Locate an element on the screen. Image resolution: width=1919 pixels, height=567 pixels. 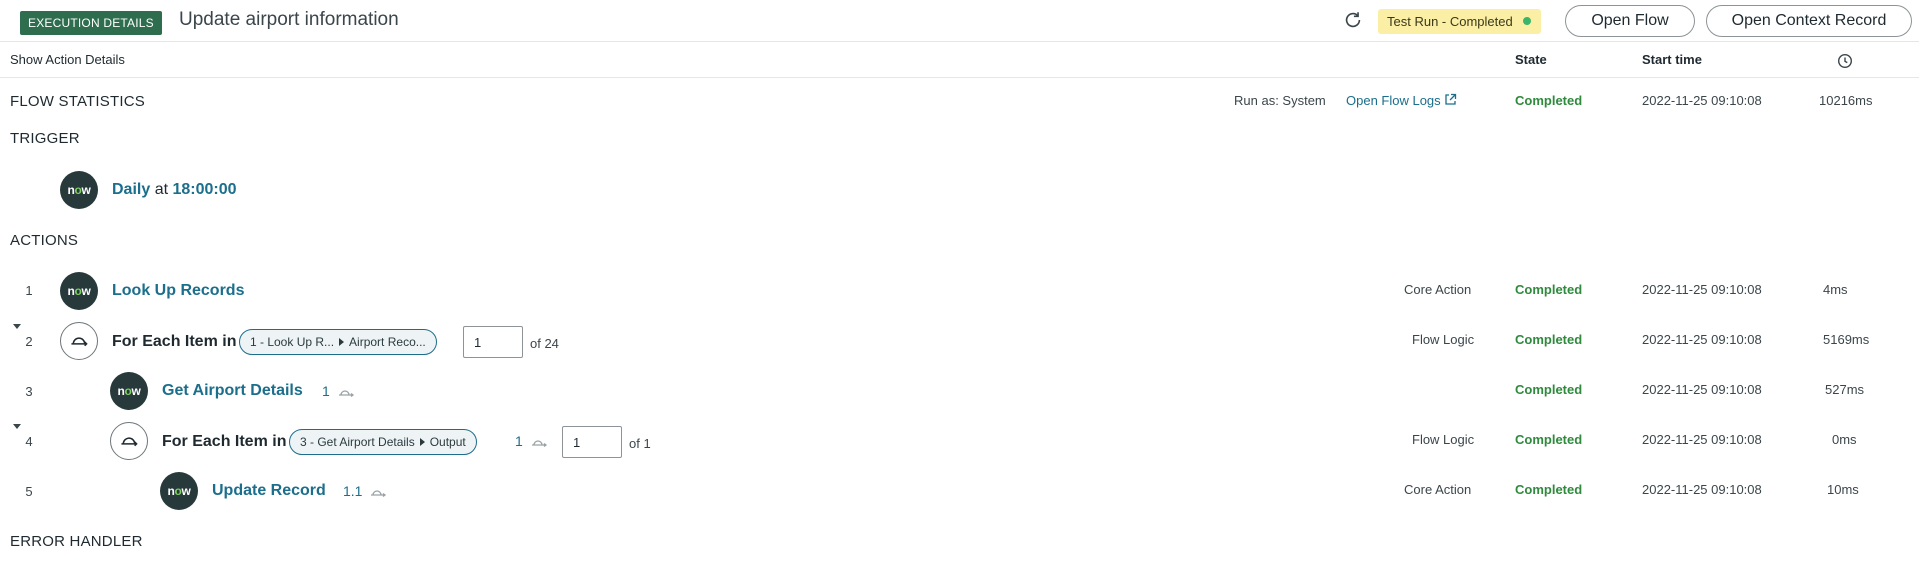
flow-state: Completed is located at coordinates (1549, 100).